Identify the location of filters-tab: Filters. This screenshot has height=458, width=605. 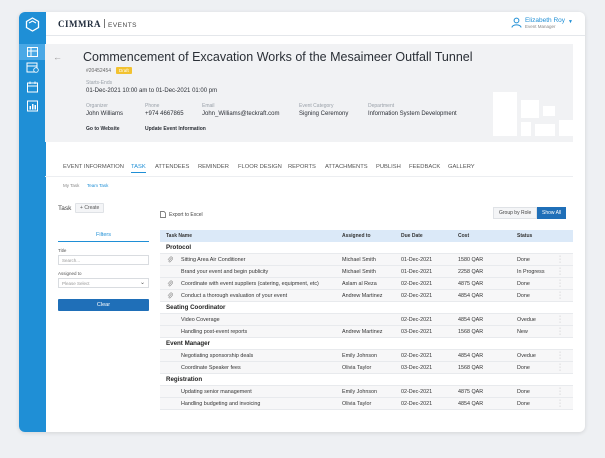
(103, 237).